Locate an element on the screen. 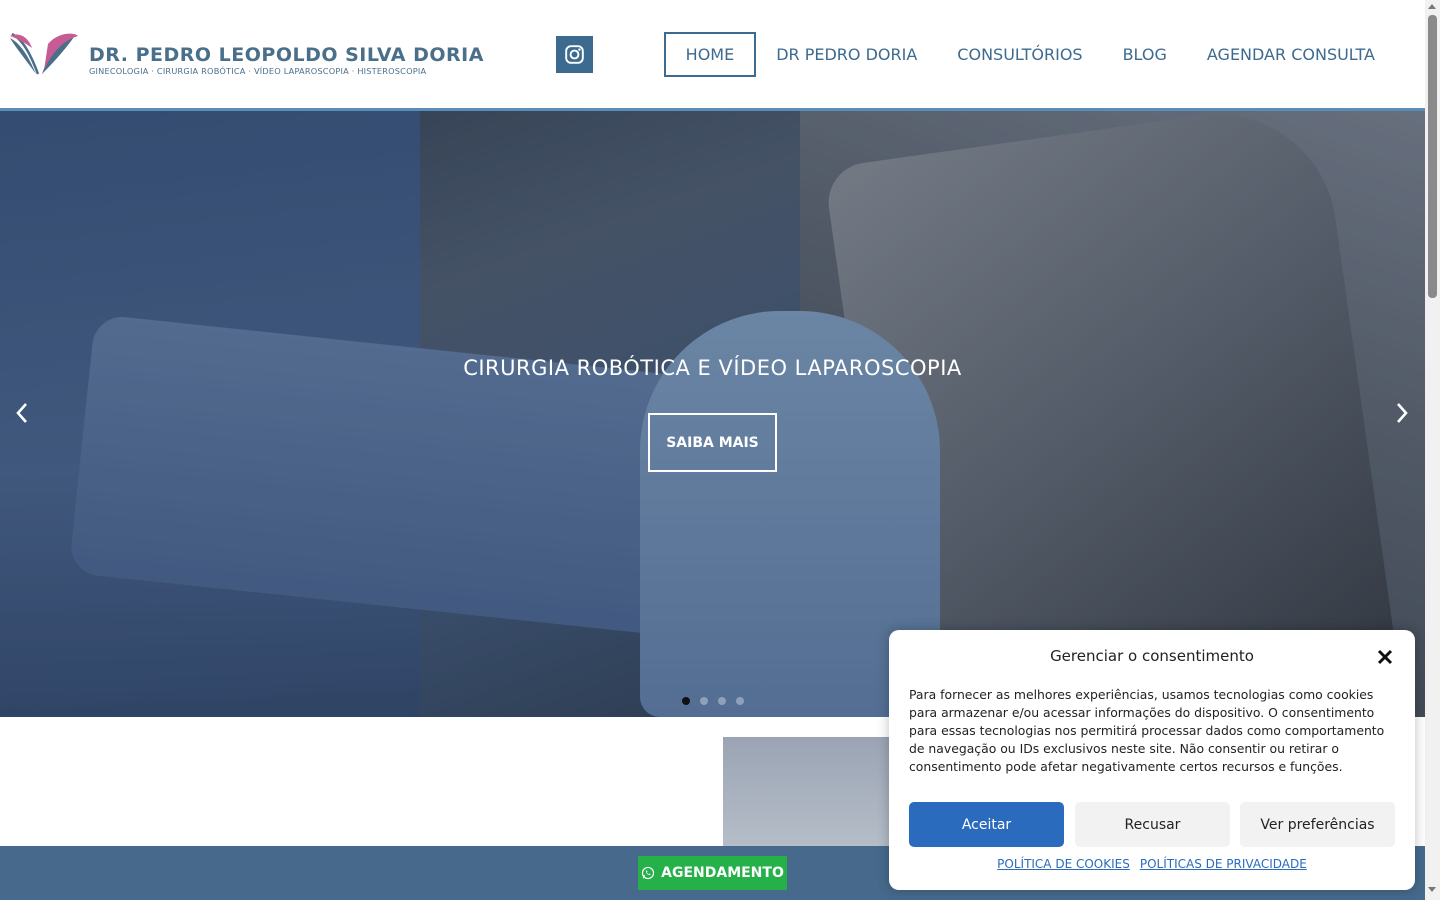 This screenshot has height=900, width=1440. whatsapp-icon is located at coordinates (648, 873).